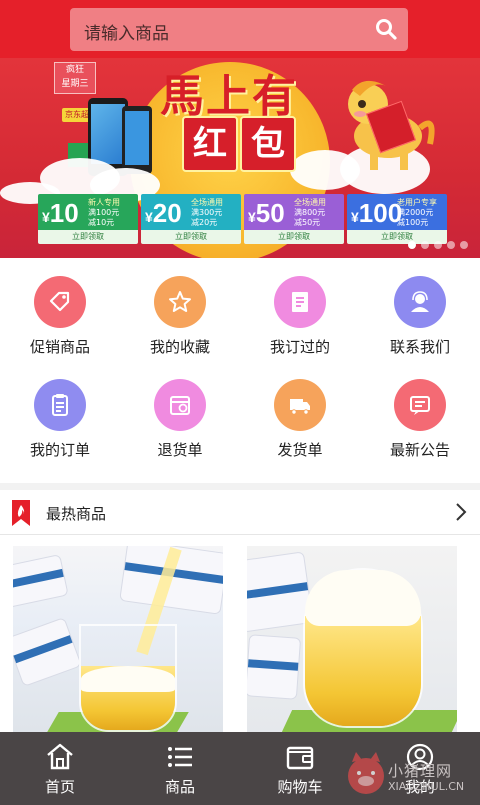 This screenshot has height=805, width=480. I want to click on return-calendar-icon, so click(180, 405).